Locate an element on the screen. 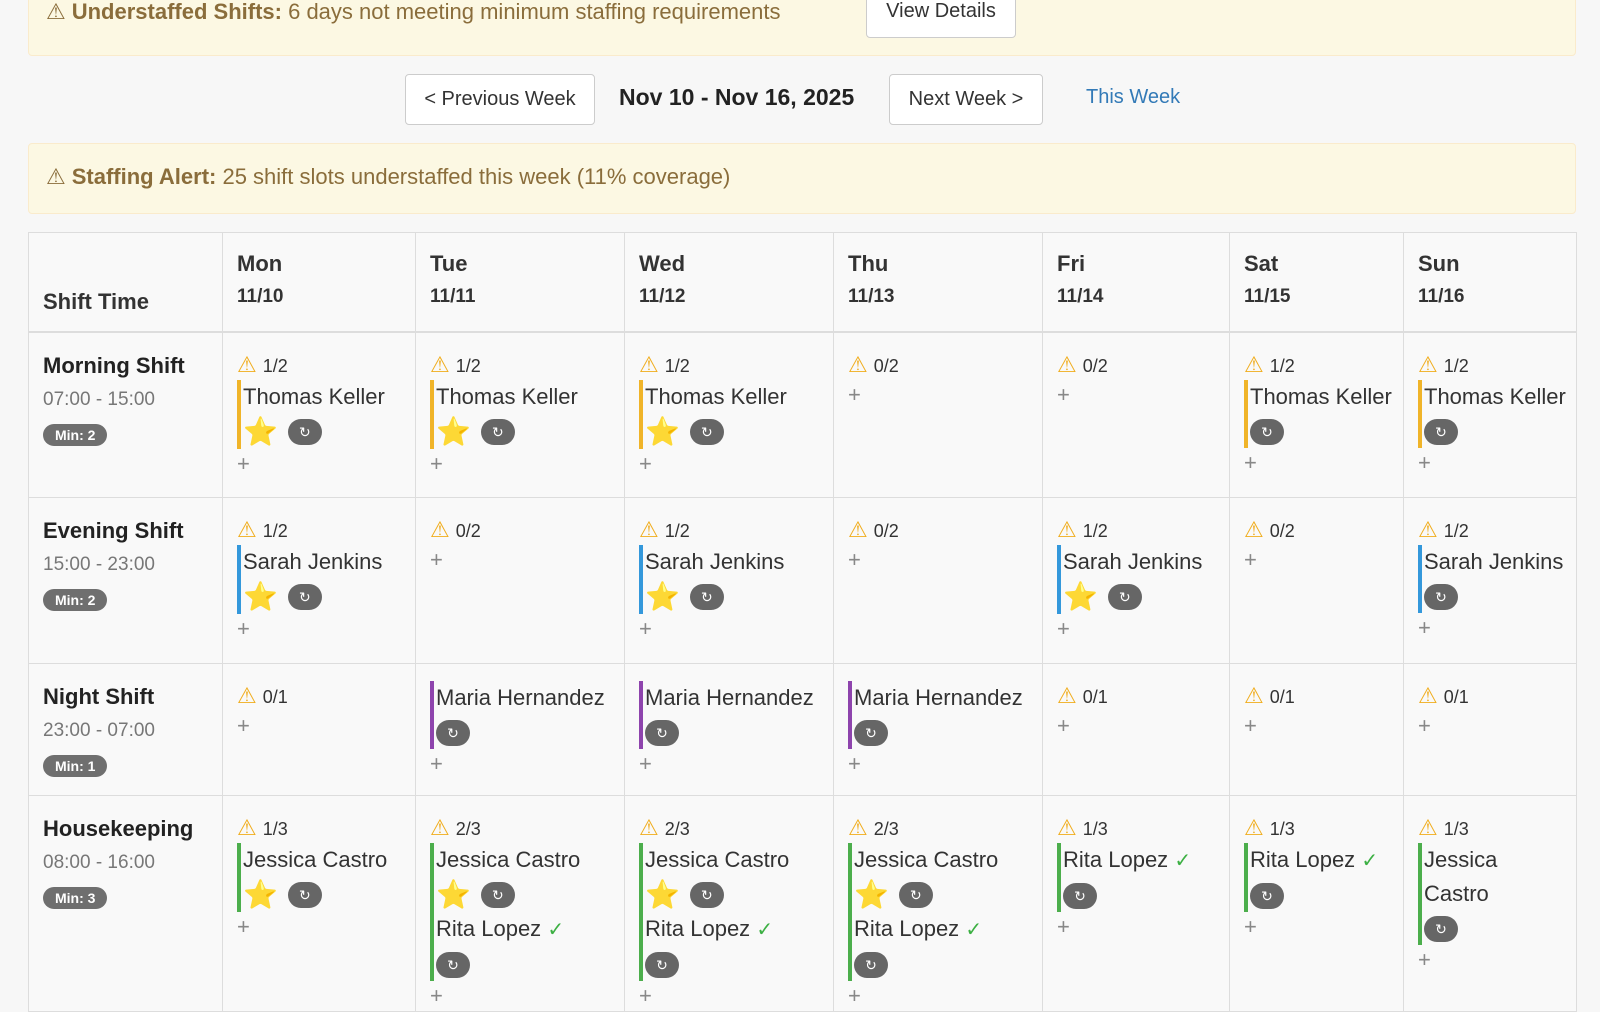 This screenshot has width=1600, height=1012. view-details-button: View Details is located at coordinates (941, 19).